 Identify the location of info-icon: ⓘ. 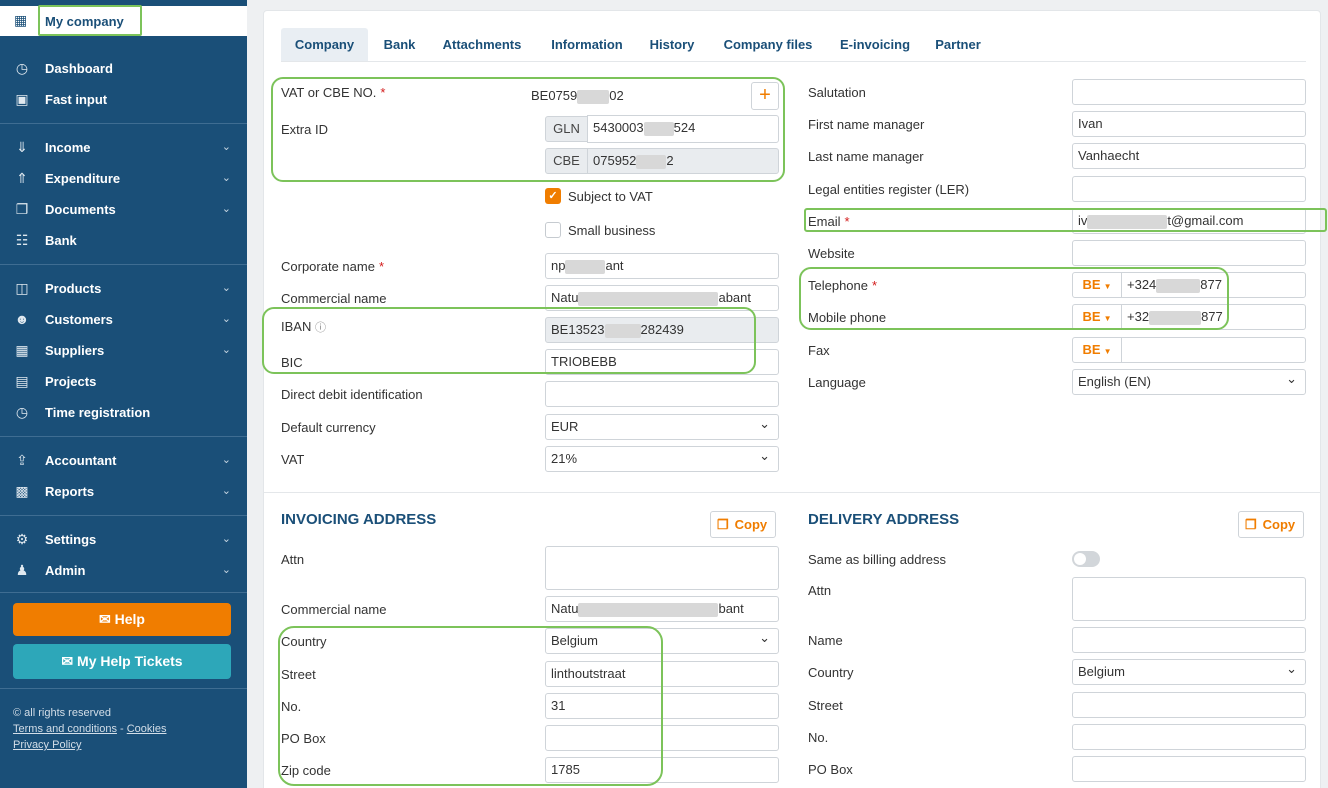
(320, 328).